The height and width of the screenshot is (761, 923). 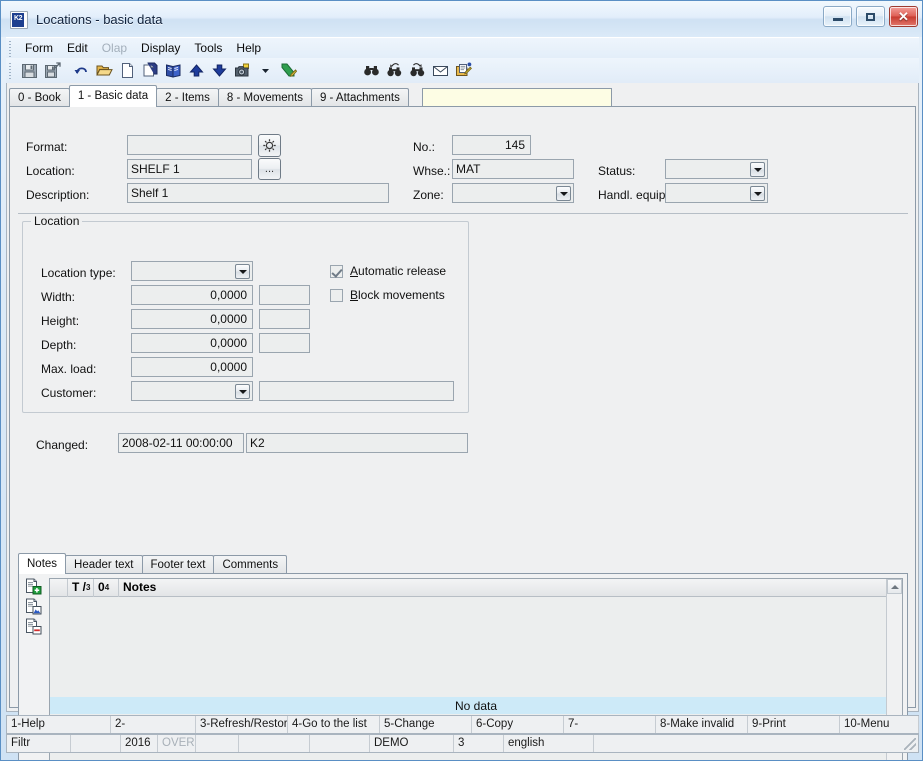 I want to click on fkey-2: 2-, so click(x=153, y=724).